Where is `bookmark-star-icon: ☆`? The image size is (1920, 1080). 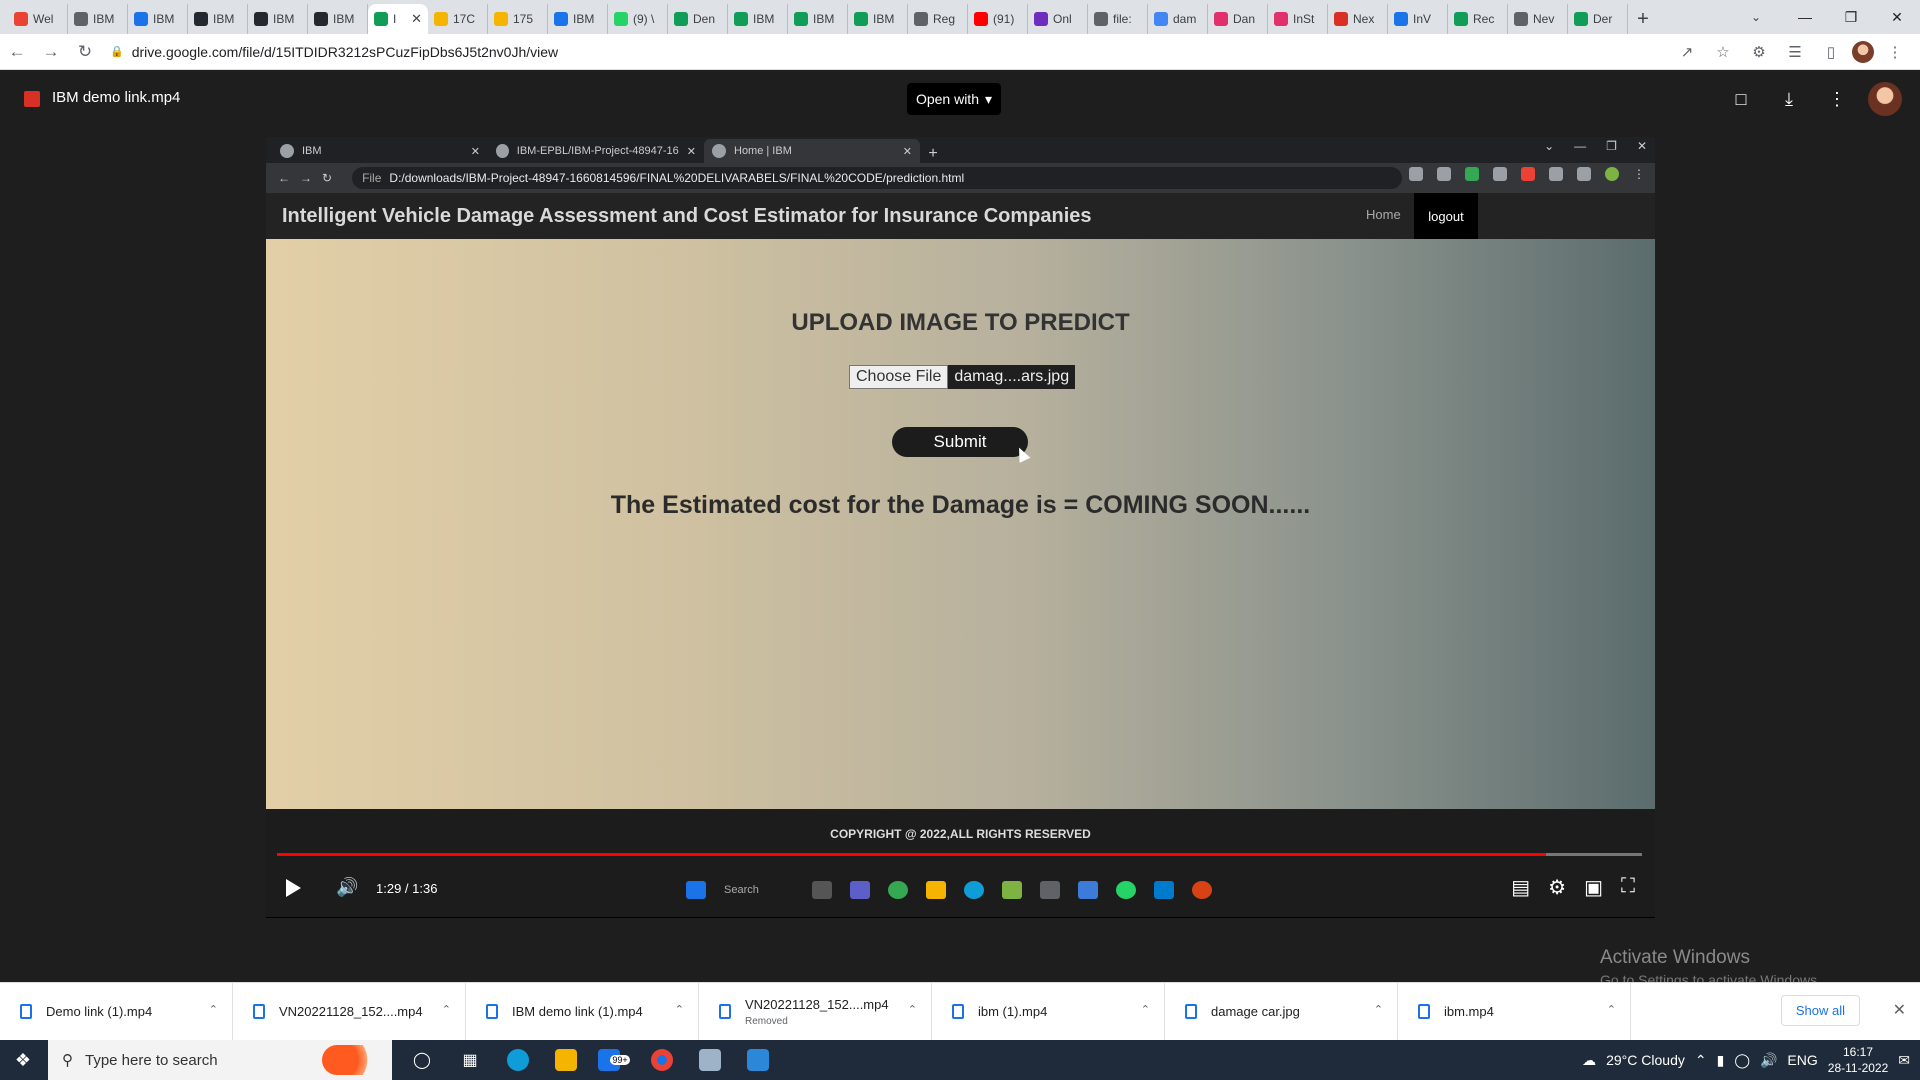
bookmark-star-icon: ☆ is located at coordinates (1723, 52).